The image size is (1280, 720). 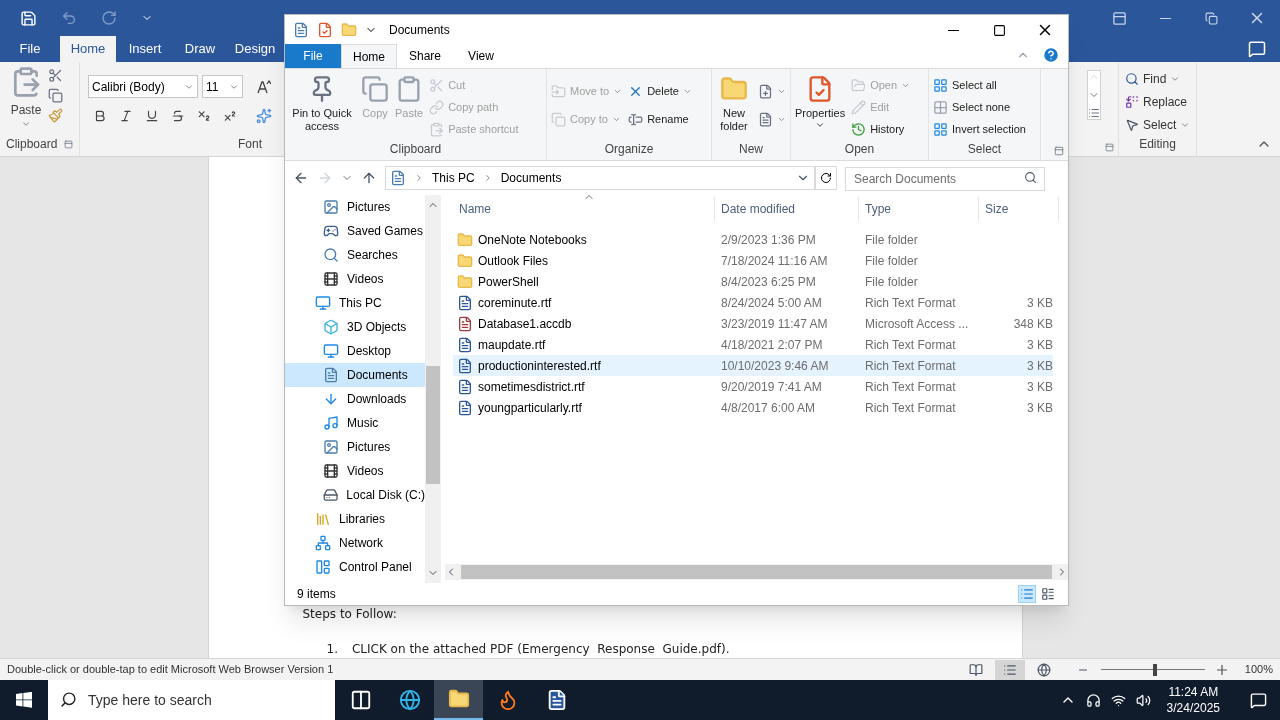 I want to click on nav-item: Documents, so click(x=355, y=375).